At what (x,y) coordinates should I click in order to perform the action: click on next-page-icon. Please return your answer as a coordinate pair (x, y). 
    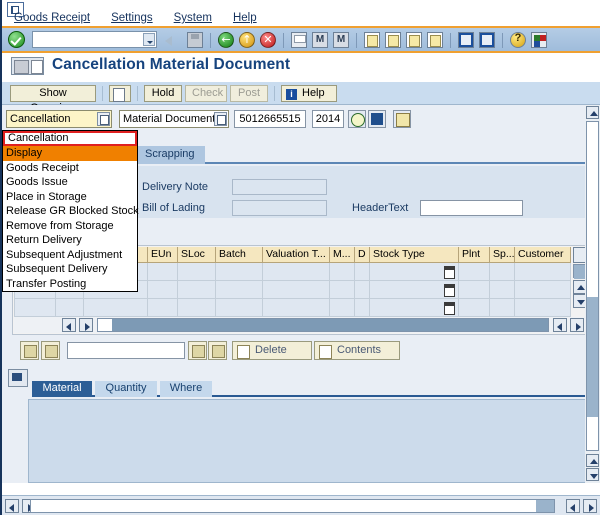
    Looking at the image, I should click on (414, 40).